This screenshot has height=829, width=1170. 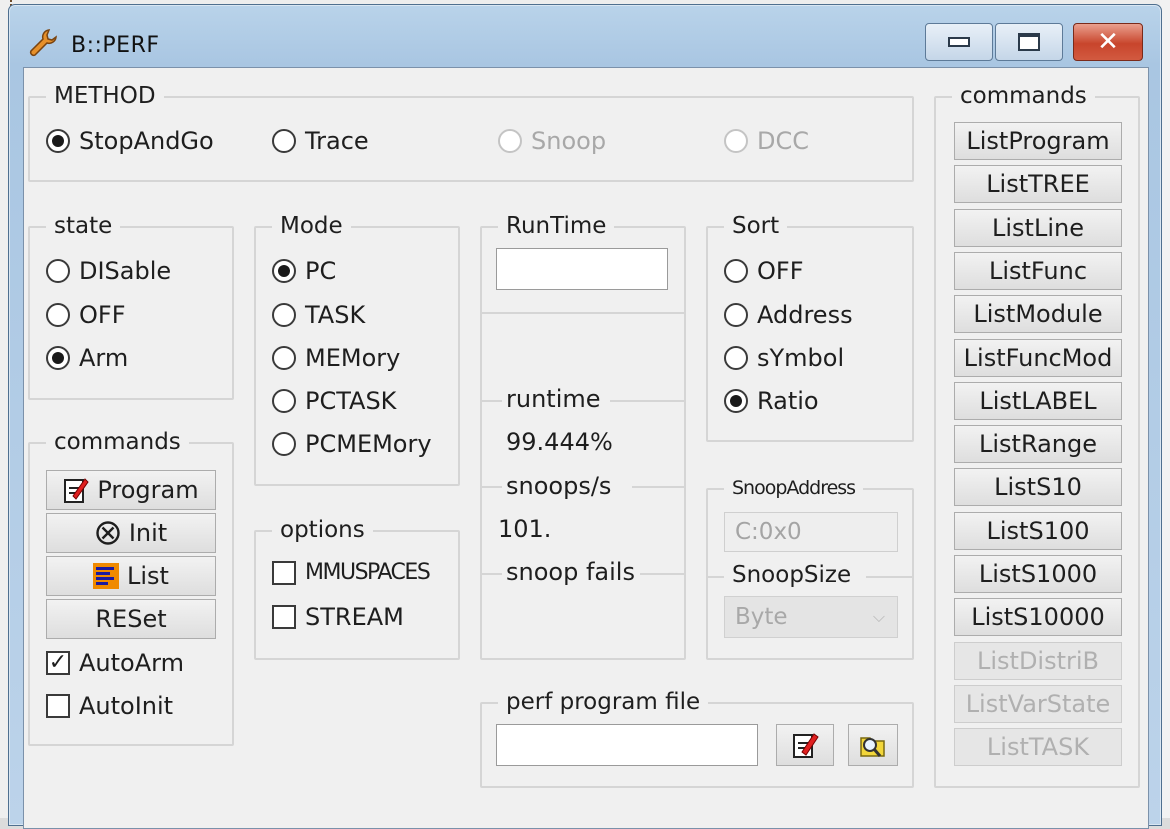 What do you see at coordinates (108, 533) in the screenshot?
I see `cancel-circle-icon` at bounding box center [108, 533].